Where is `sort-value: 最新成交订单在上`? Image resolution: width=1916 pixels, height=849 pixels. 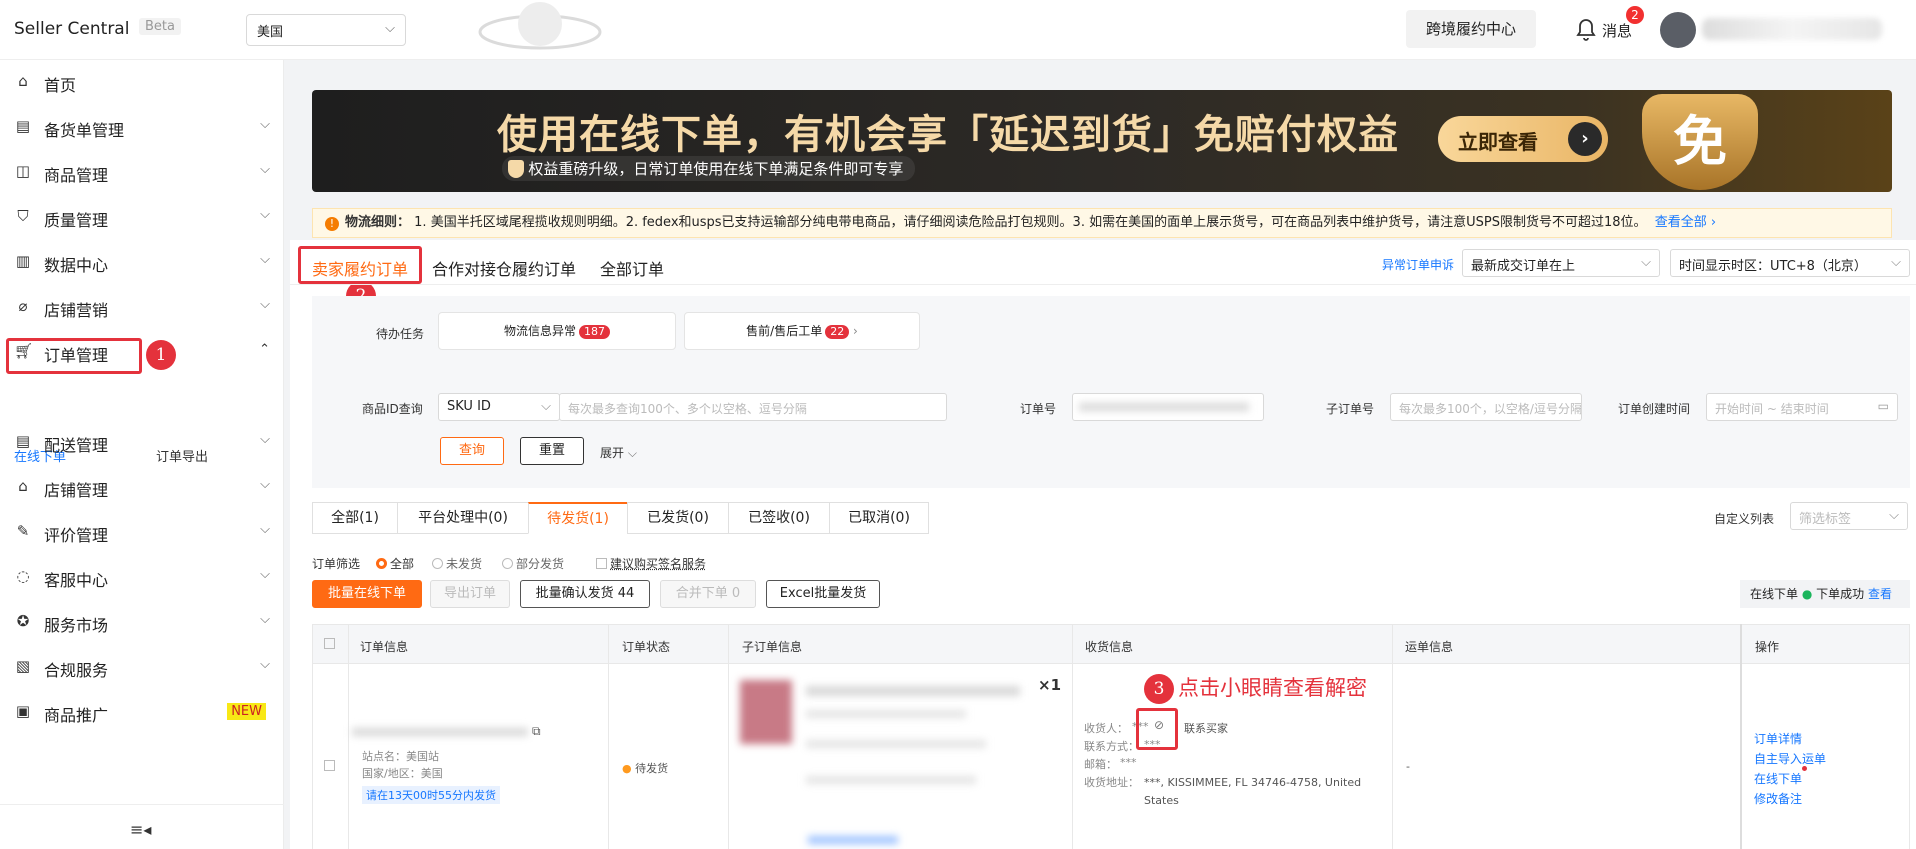
sort-value: 最新成交订单在上 is located at coordinates (1523, 266).